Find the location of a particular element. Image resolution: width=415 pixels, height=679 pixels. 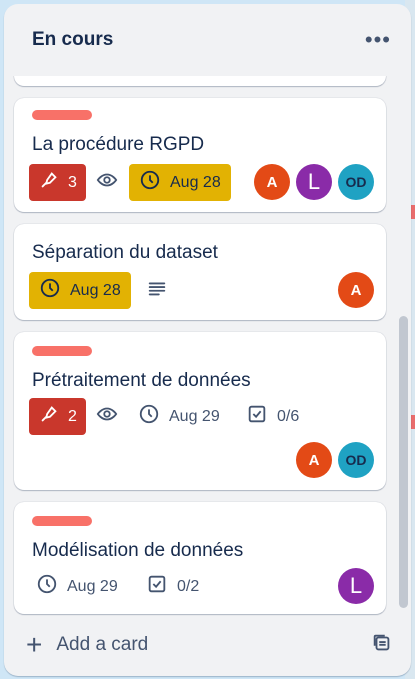

description-badge is located at coordinates (157, 290).